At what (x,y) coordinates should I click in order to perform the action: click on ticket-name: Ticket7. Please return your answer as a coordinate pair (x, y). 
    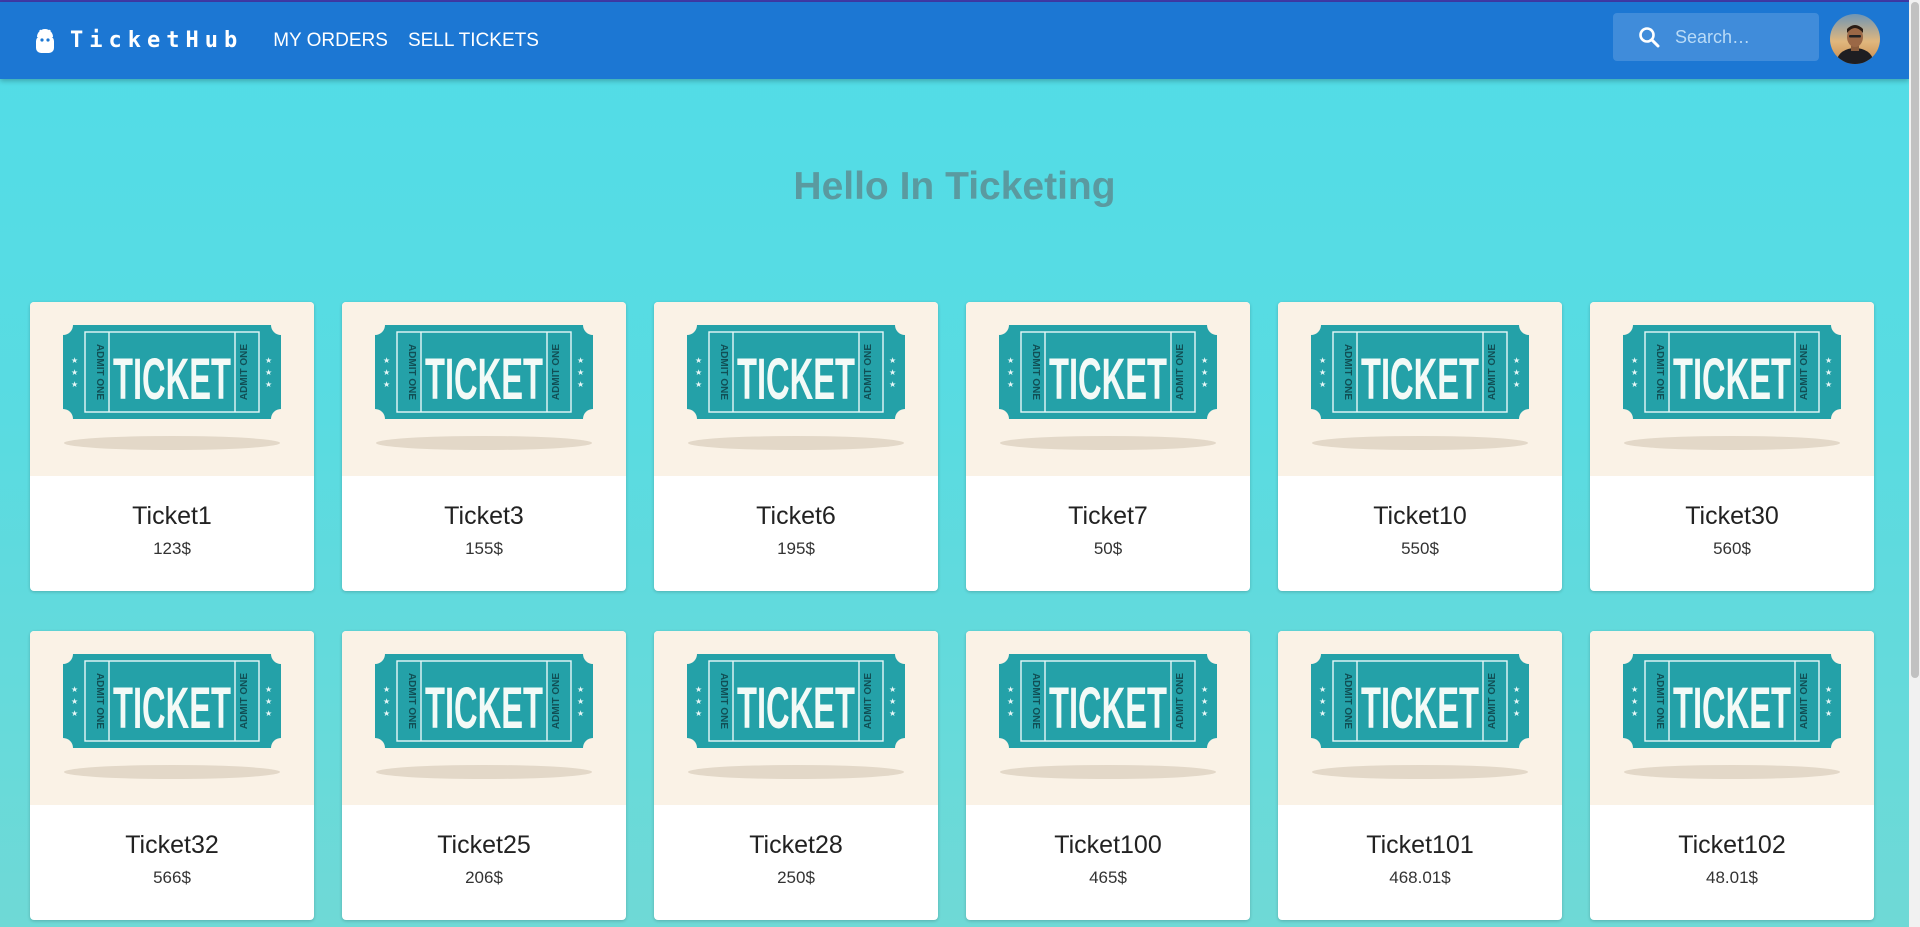
    Looking at the image, I should click on (1108, 516).